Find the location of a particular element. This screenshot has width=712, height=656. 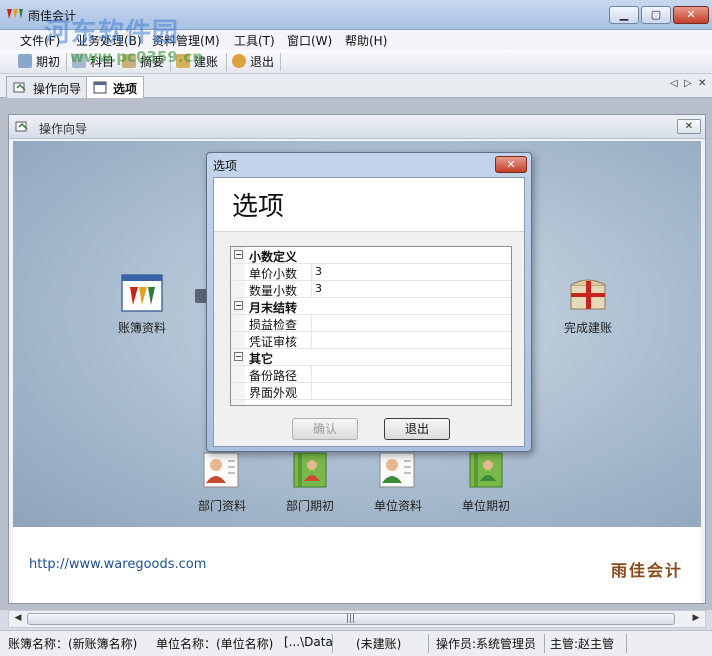

toolbar-exit-button: 退出 is located at coordinates (253, 62).